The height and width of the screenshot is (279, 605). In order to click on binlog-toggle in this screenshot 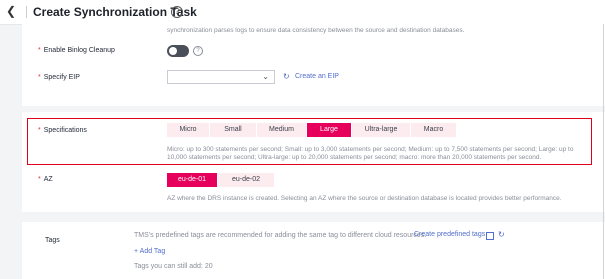, I will do `click(178, 51)`.